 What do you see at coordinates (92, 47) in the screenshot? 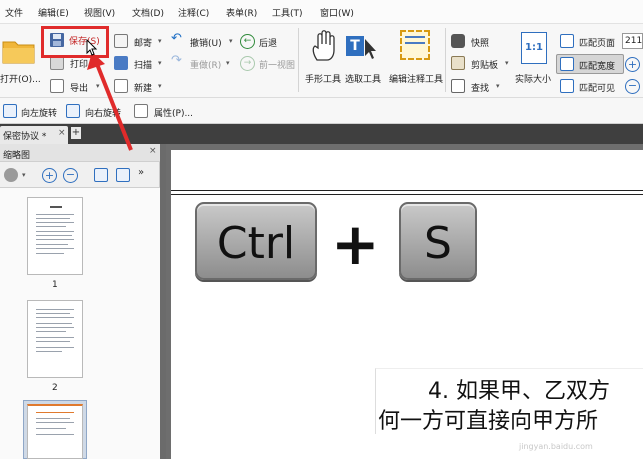
I see `mouse-cursor-icon` at bounding box center [92, 47].